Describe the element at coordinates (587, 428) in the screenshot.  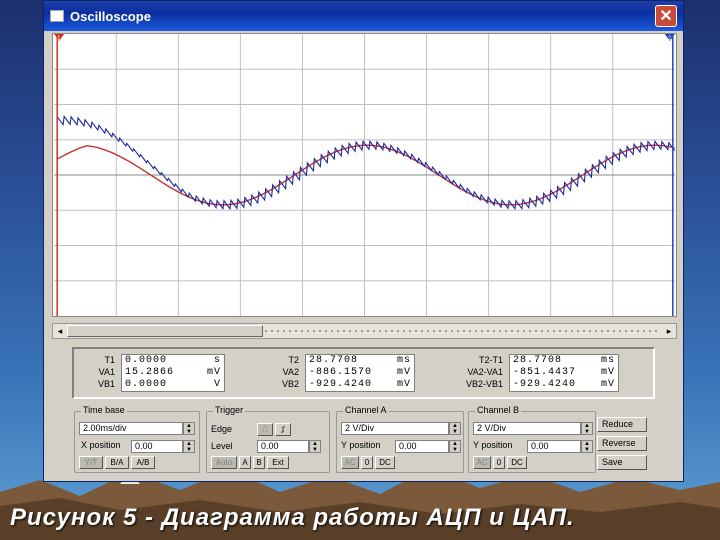
I see `channel-b-scale-spin-icon: ▲ ▼` at that location.